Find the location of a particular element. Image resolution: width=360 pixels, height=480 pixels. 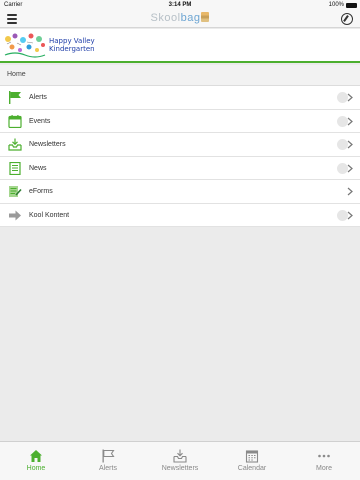

school-name-line1: Happy Valley is located at coordinates (72, 41).